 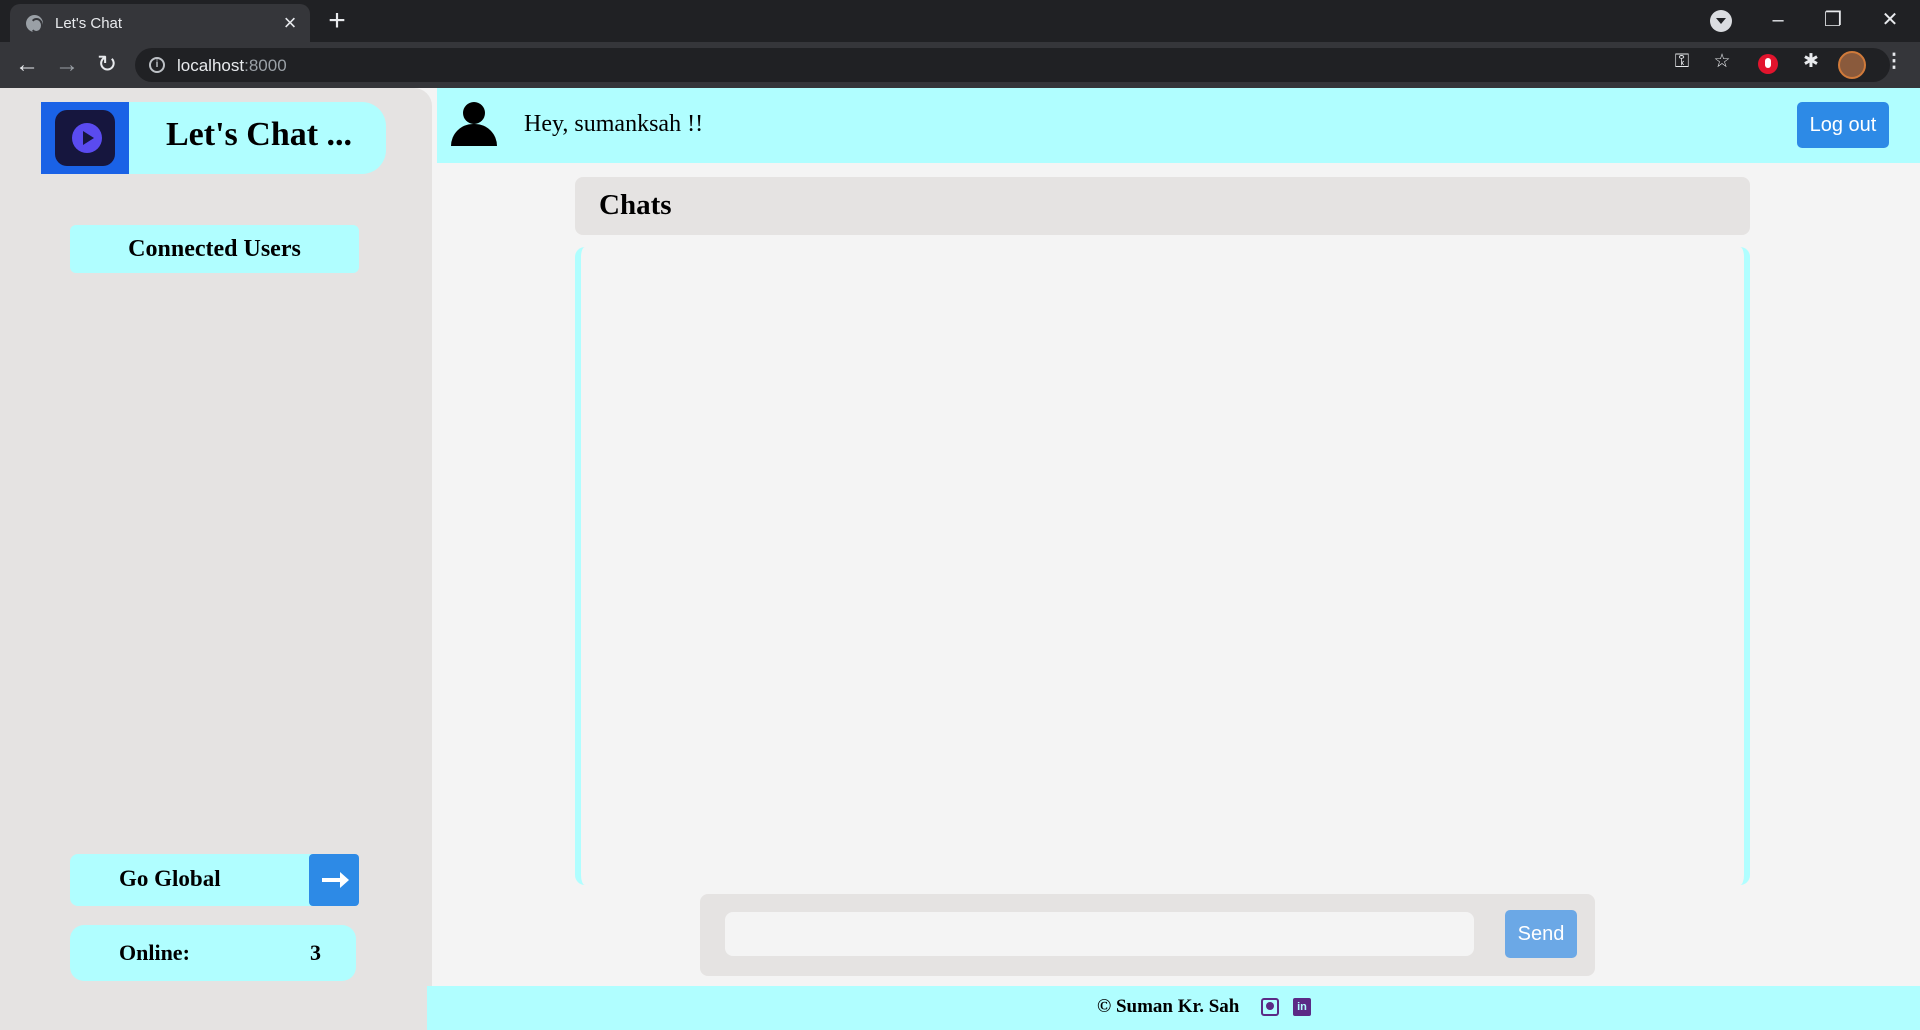 I want to click on browser-toolbar: ← → ↻ i localhost:8000, so click(x=960, y=65).